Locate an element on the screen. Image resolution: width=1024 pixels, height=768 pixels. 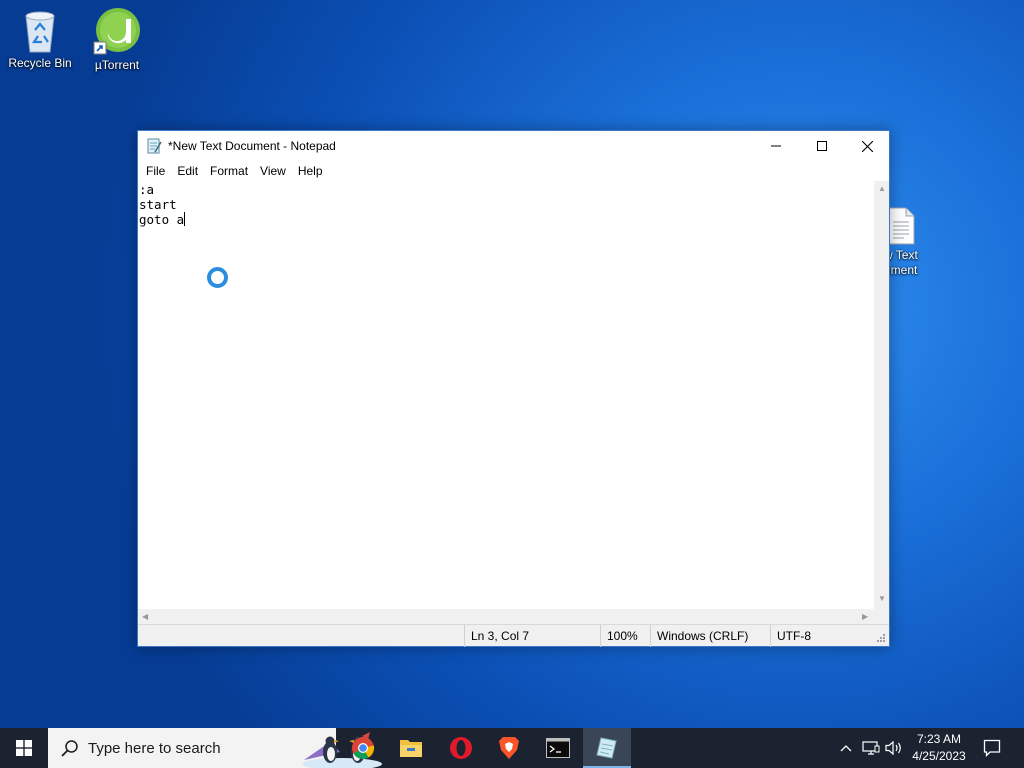
network-button is located at coordinates (871, 748).